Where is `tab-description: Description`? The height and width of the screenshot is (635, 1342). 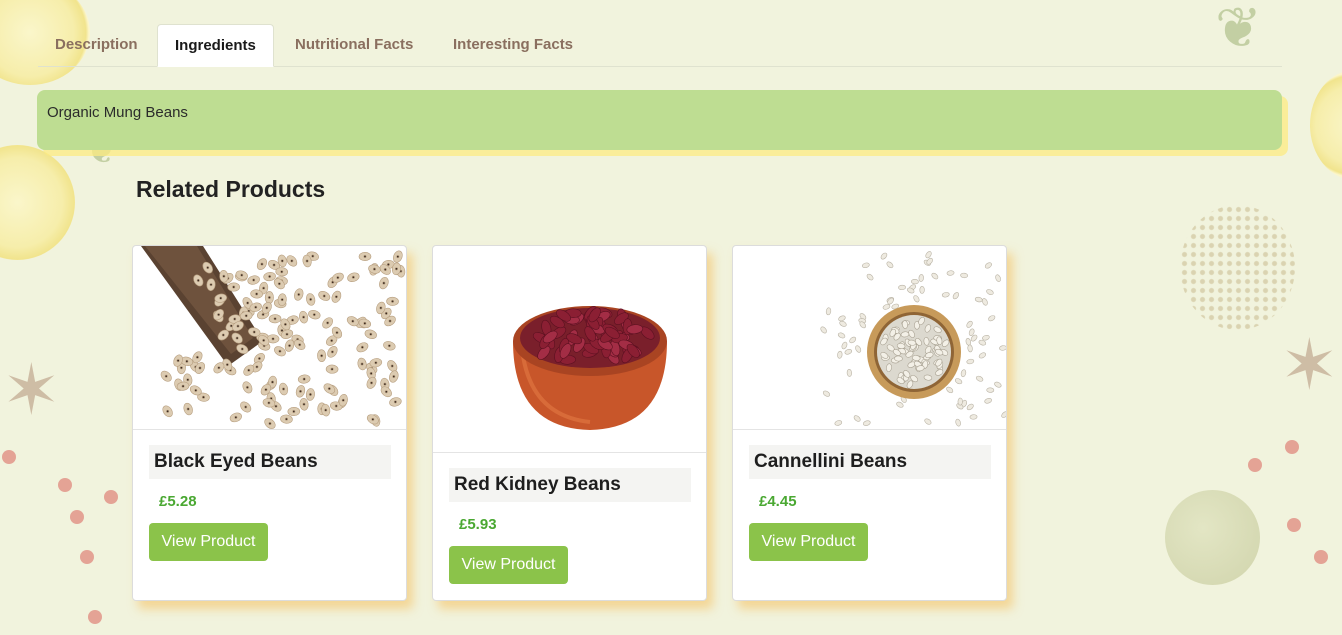
tab-description: Description is located at coordinates (96, 45).